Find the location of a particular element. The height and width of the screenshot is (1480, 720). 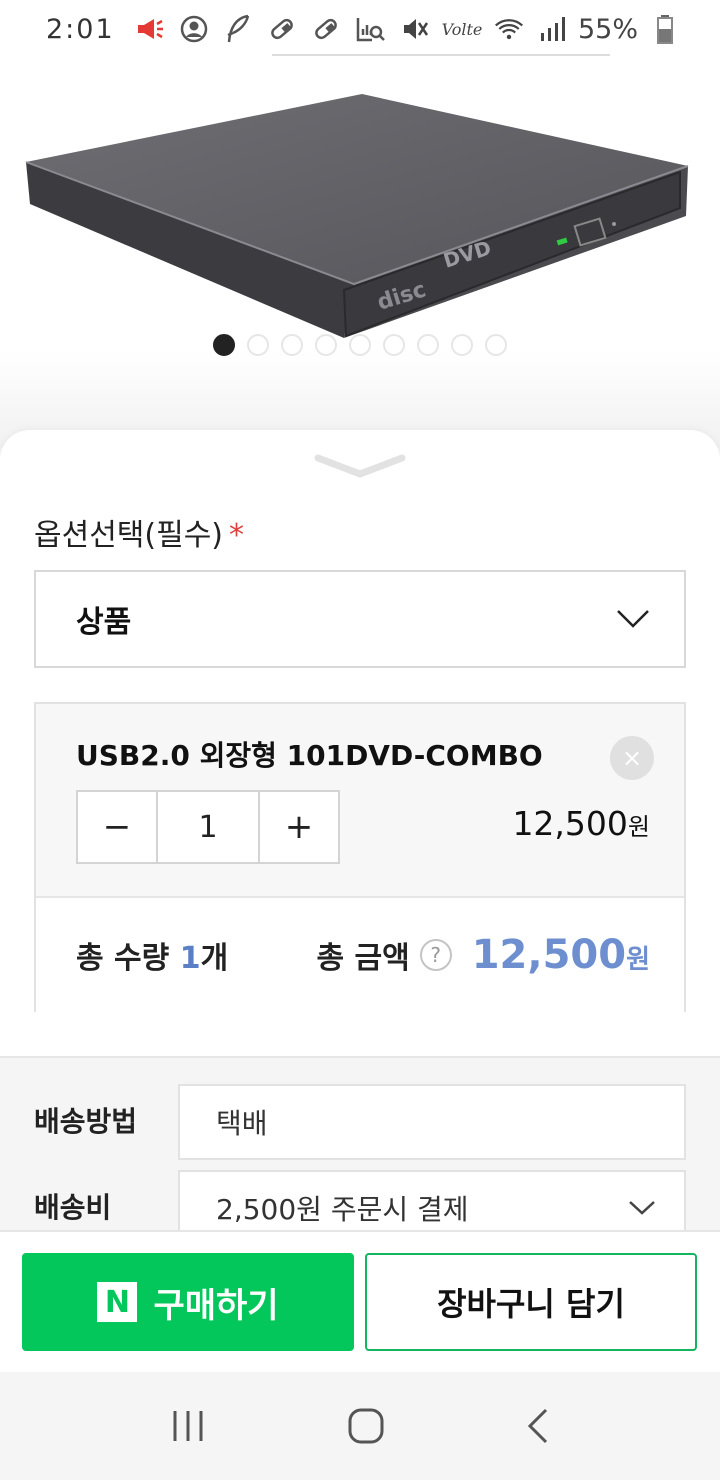

total-quantity-label: 총 수량 is located at coordinates (123, 958).